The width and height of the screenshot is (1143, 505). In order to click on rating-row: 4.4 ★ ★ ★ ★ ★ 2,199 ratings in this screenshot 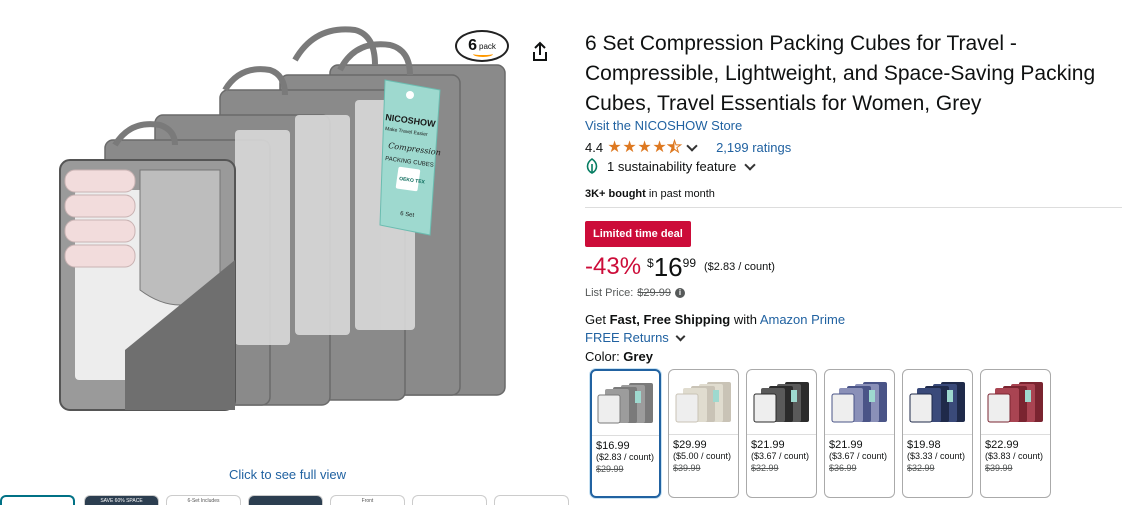, I will do `click(688, 147)`.